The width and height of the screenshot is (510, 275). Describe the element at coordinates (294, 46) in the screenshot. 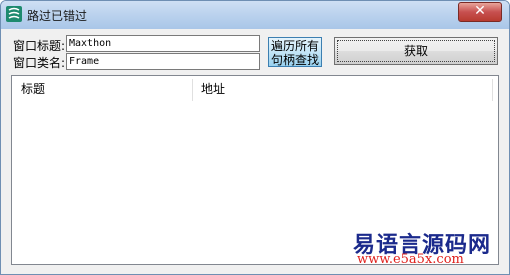

I see `enum-handles-label-line1: 遍历所有` at that location.